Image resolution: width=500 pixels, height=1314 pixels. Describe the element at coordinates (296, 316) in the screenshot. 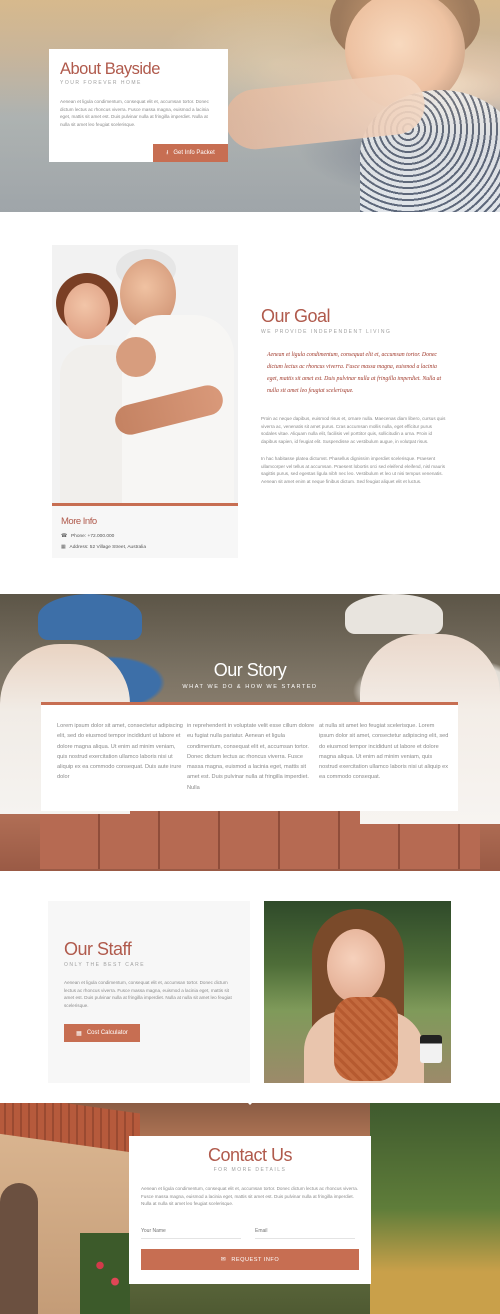

I see `goal-title: Our Goal` at that location.